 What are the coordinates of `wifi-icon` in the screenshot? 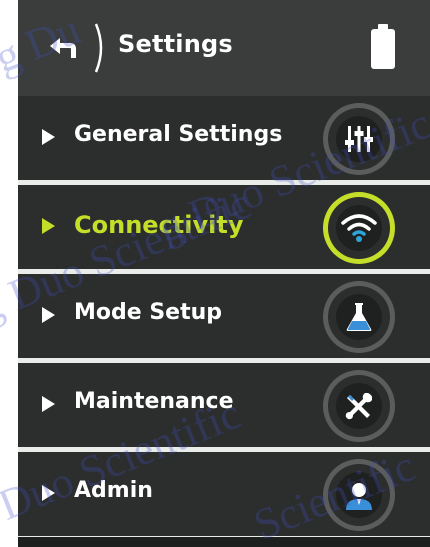 It's located at (359, 228).